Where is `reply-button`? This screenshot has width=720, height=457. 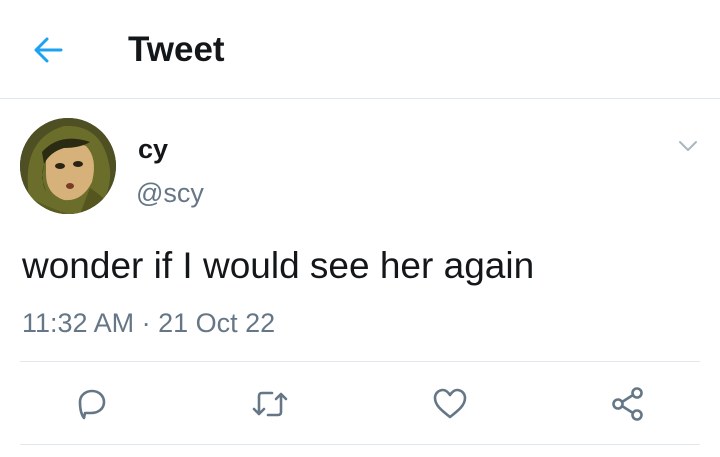 reply-button is located at coordinates (92, 404).